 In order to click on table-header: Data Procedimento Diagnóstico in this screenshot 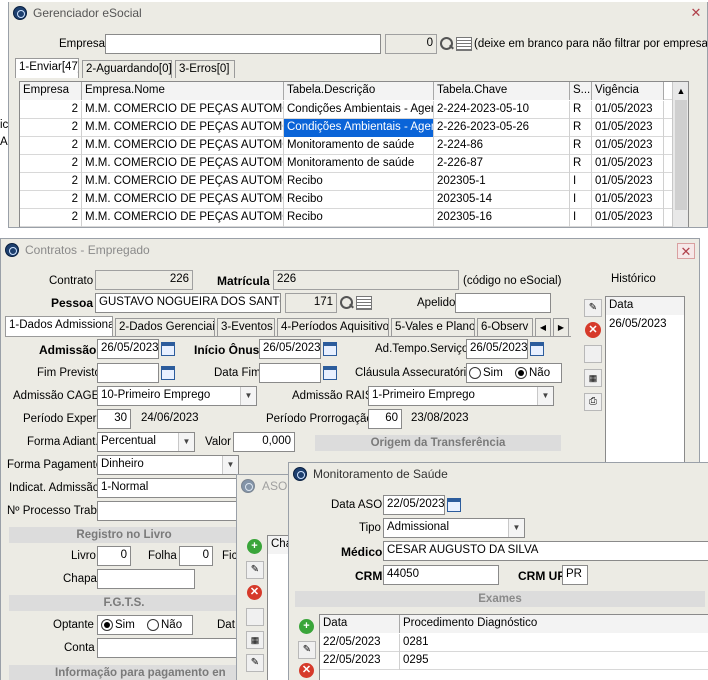, I will do `click(514, 624)`.